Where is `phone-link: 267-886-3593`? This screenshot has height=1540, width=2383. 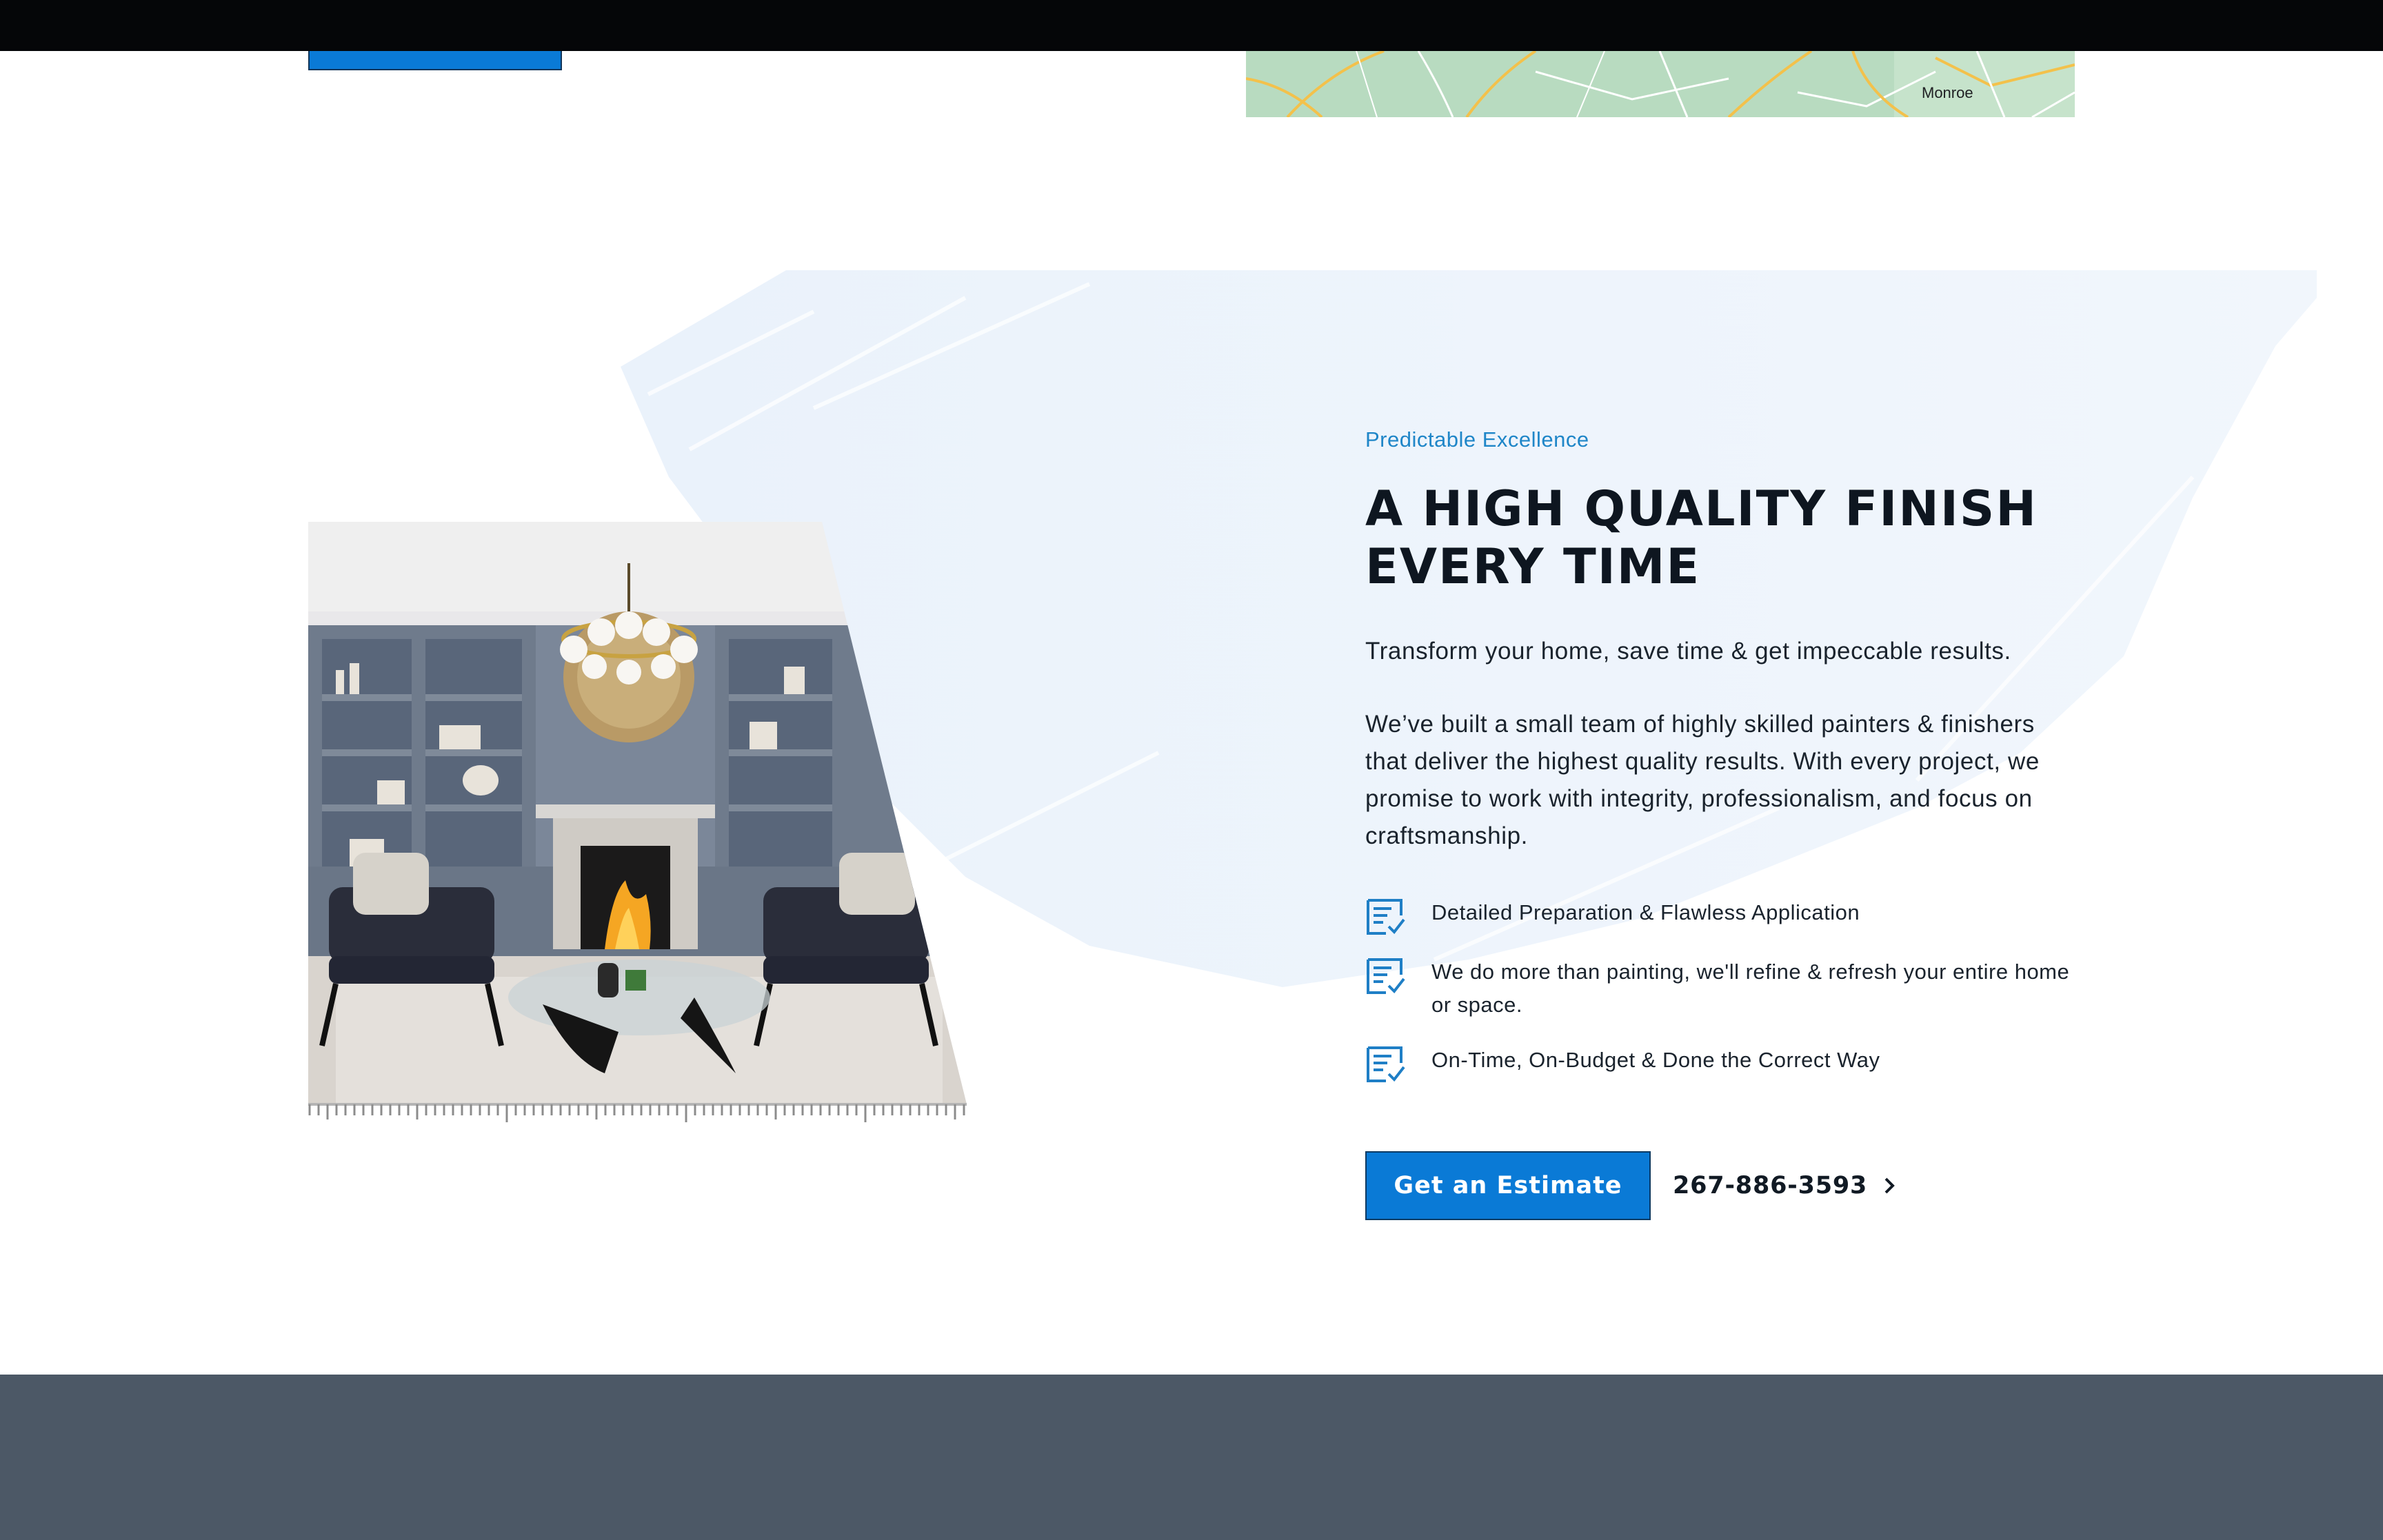
phone-link: 267-886-3593 is located at coordinates (1784, 1186).